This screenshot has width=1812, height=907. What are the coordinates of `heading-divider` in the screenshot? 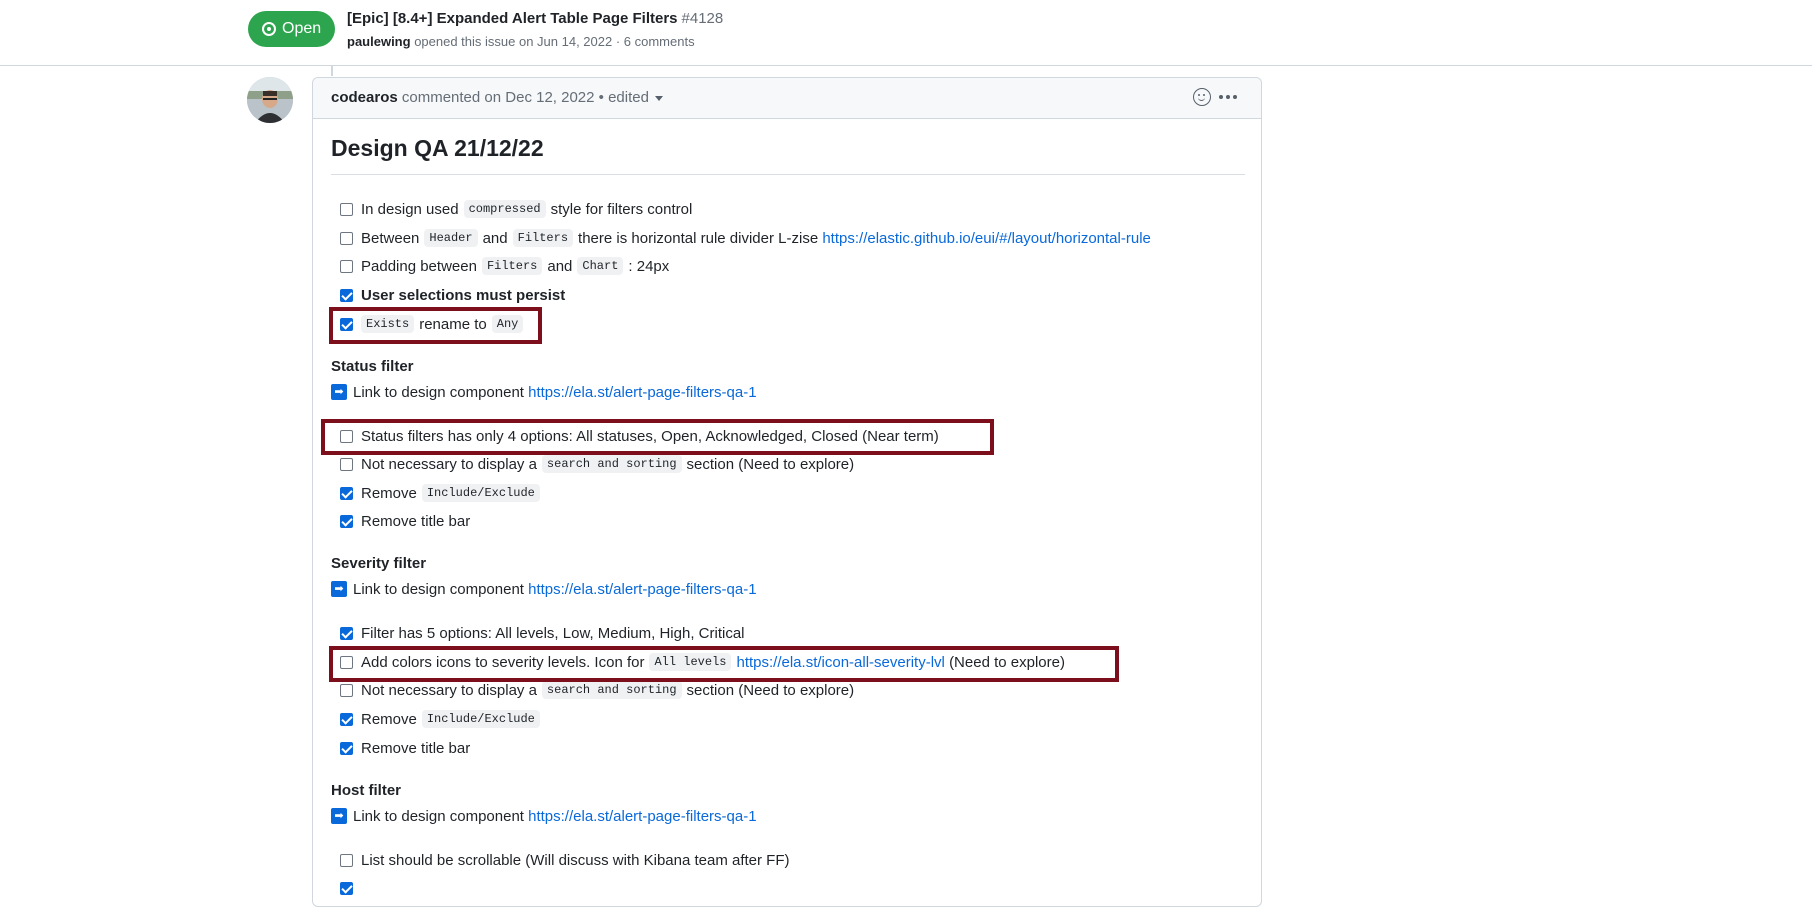 It's located at (788, 174).